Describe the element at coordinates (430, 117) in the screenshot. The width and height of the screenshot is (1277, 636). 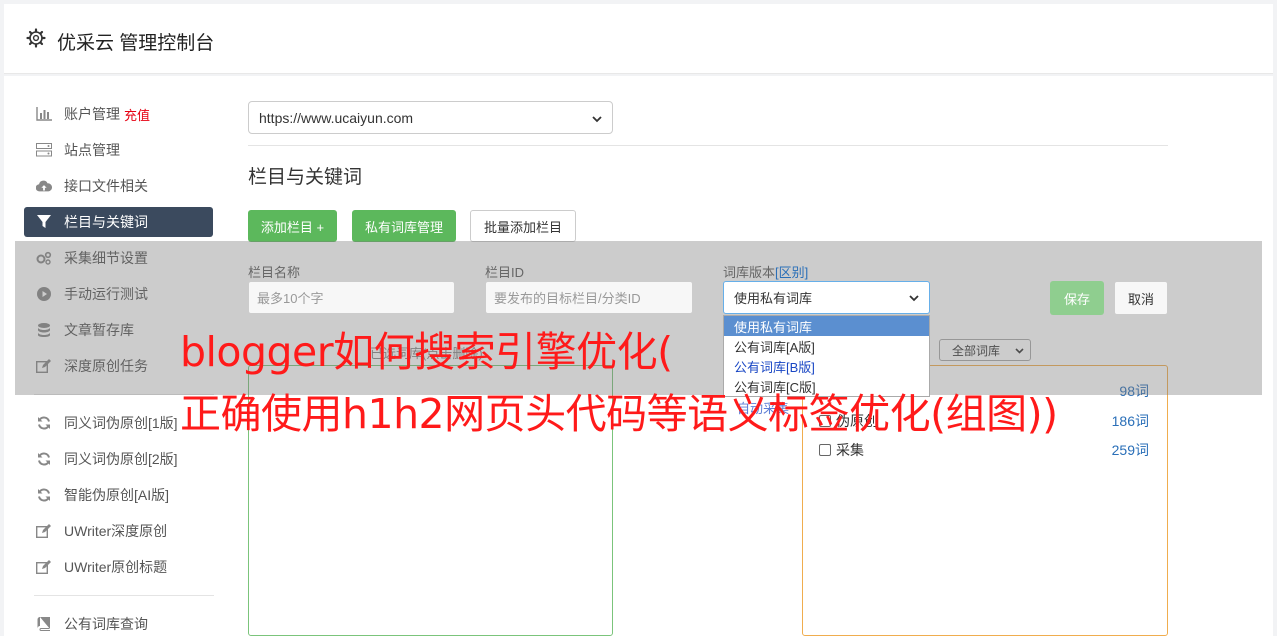
I see `site-select: https://www.ucaiyun.com` at that location.